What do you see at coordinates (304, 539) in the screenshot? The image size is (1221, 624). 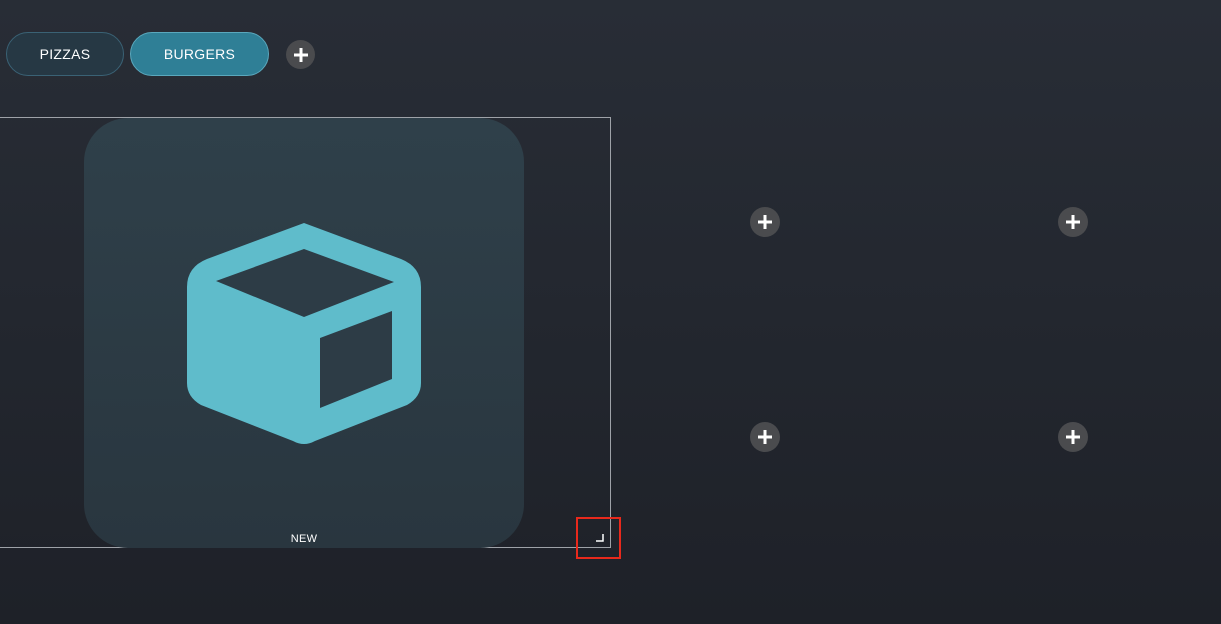 I see `tile-label: NEW` at bounding box center [304, 539].